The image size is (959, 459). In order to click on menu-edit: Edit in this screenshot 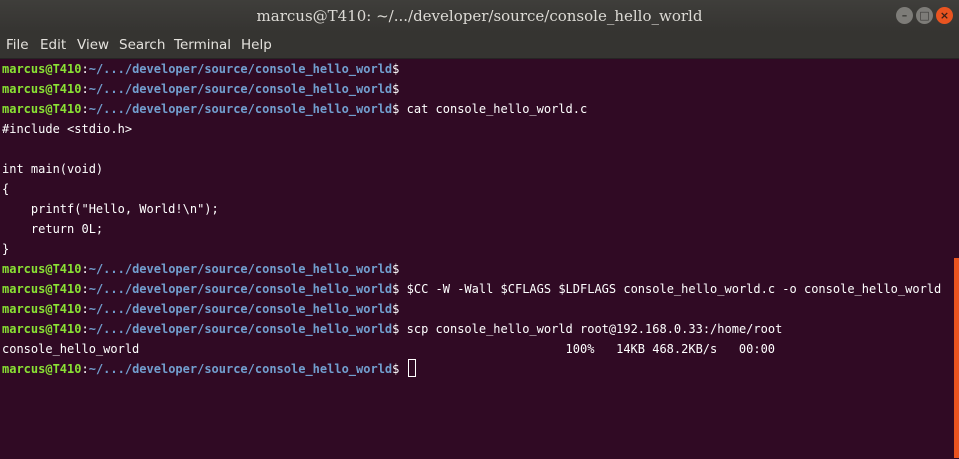, I will do `click(53, 45)`.